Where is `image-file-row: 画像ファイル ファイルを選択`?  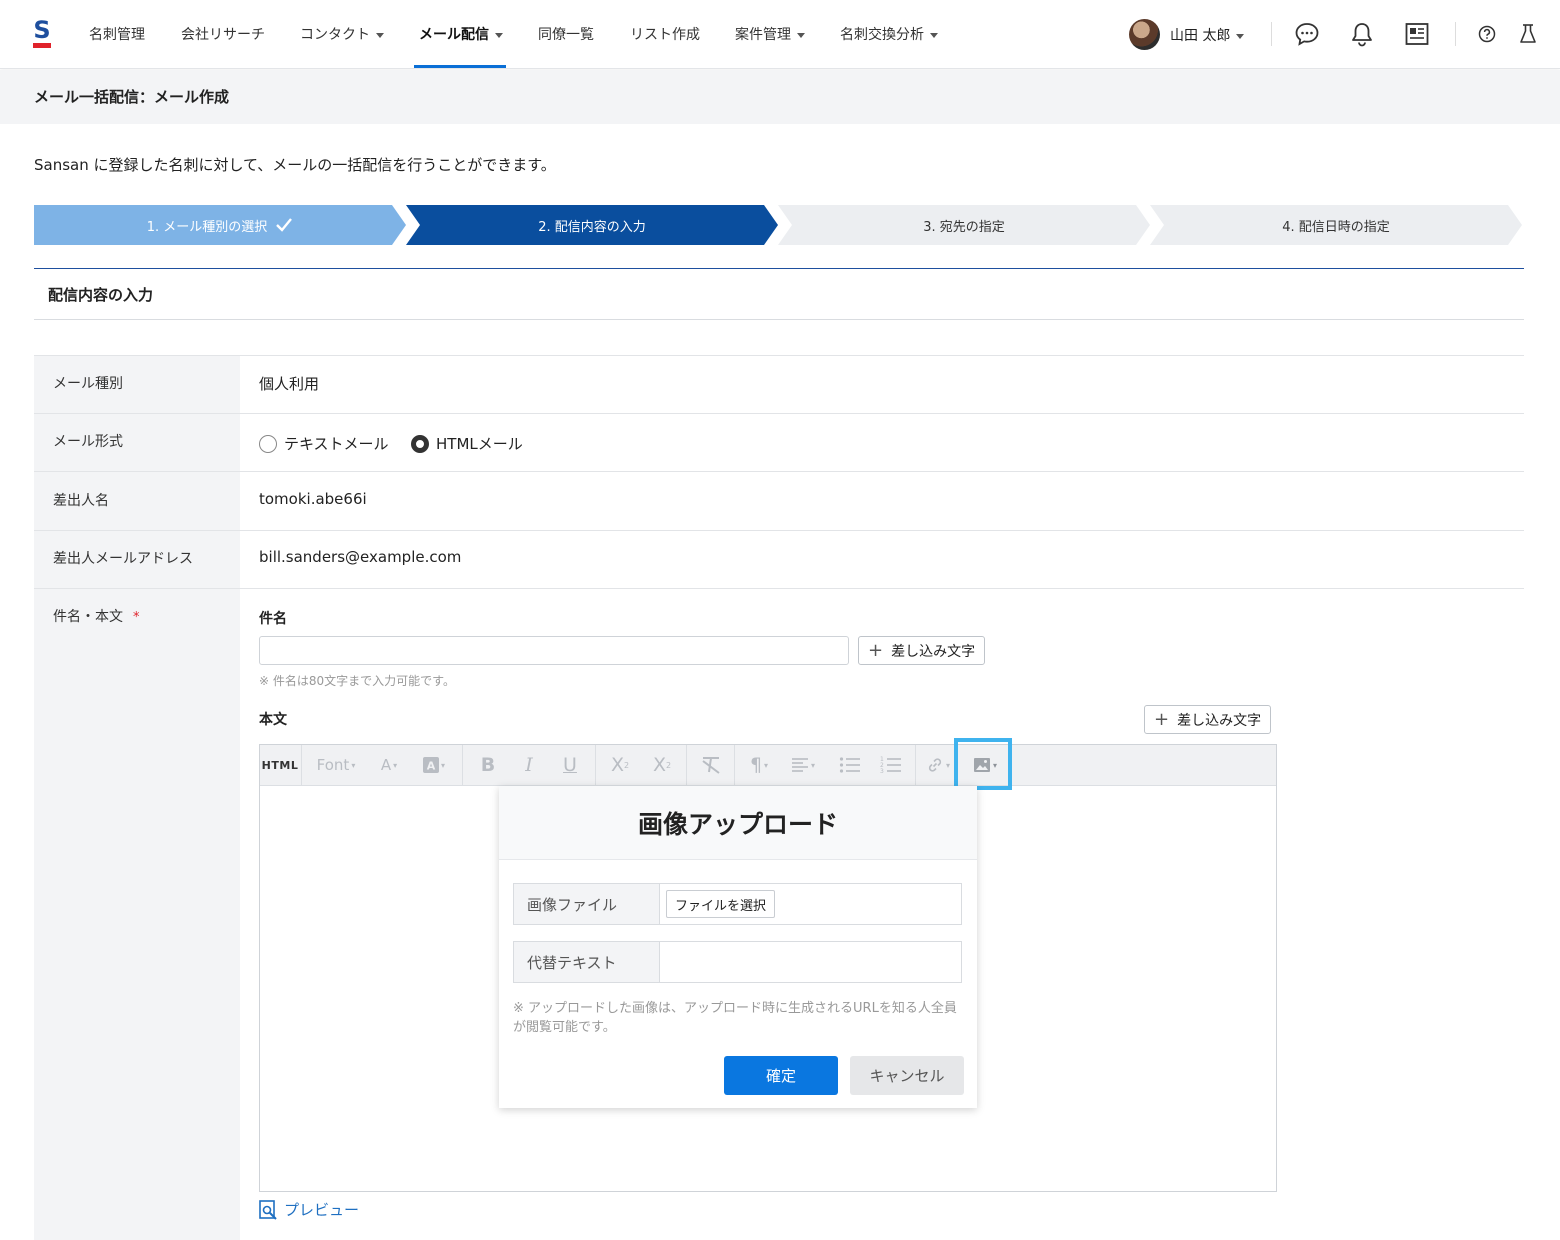 image-file-row: 画像ファイル ファイルを選択 is located at coordinates (737, 904).